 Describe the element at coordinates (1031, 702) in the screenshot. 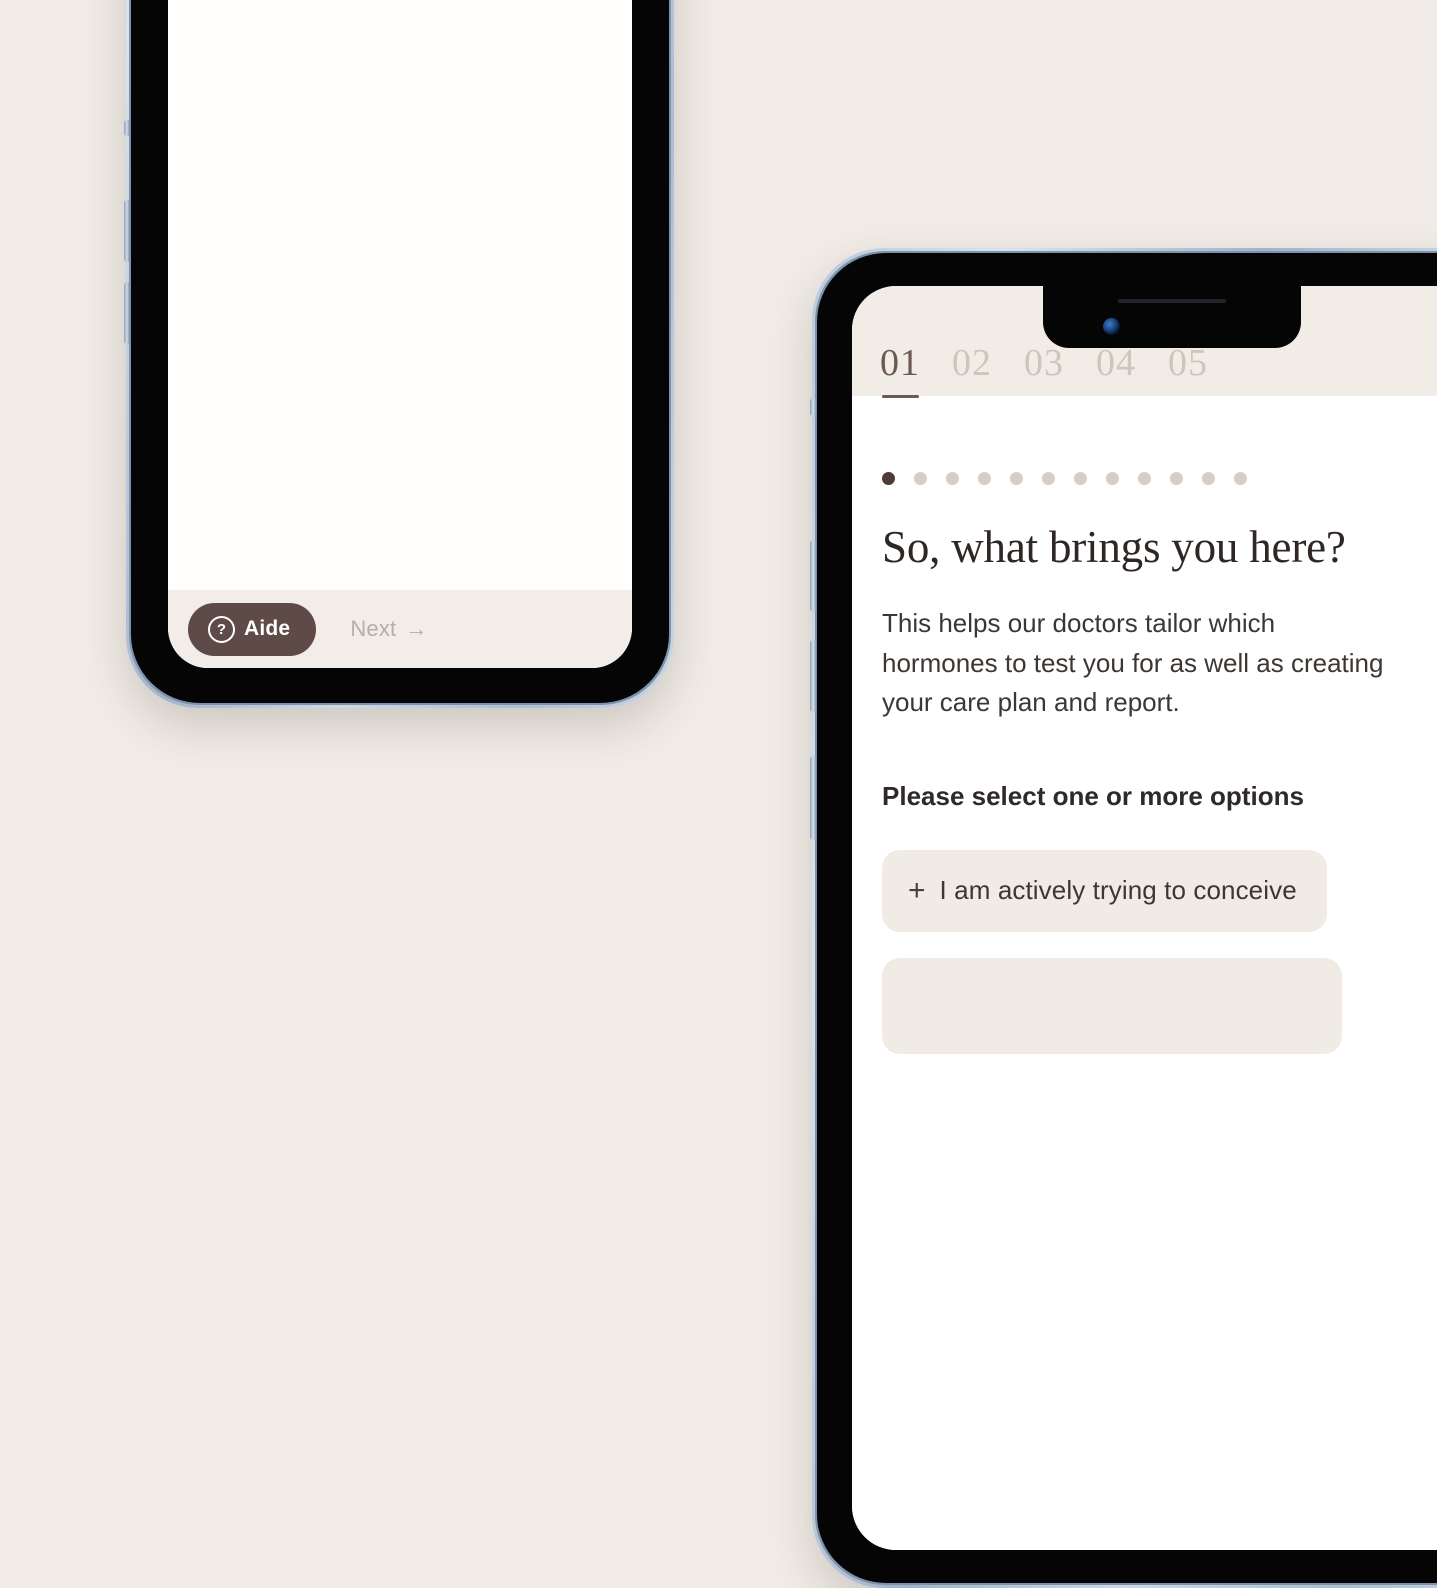

I see `page-description-line: your care plan and report.` at that location.